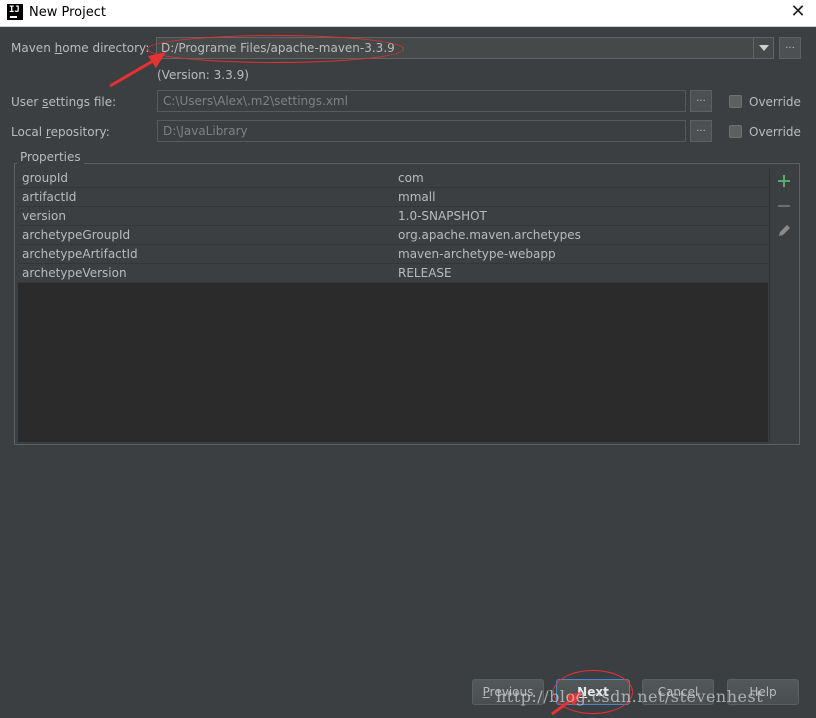  What do you see at coordinates (205, 131) in the screenshot?
I see `local-repo-value: D:\JavaLibrary` at bounding box center [205, 131].